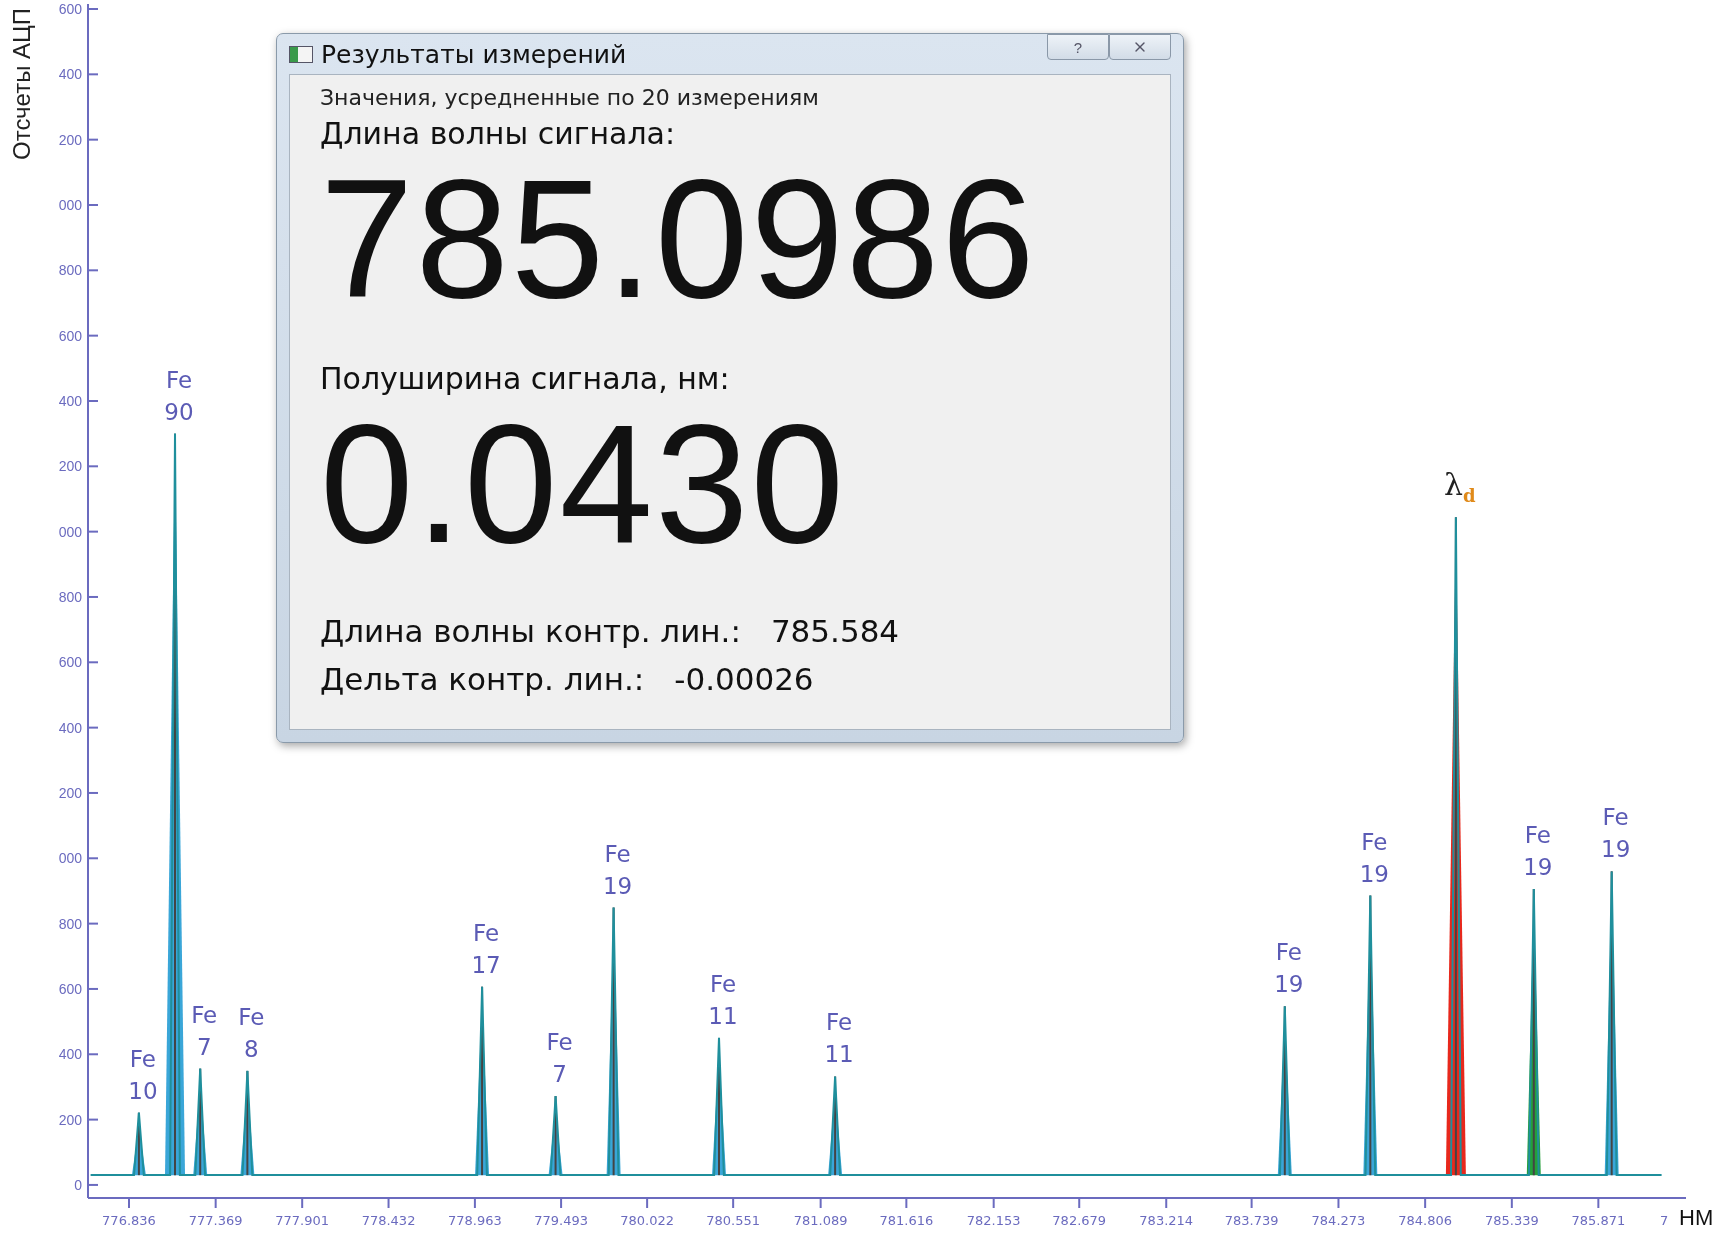 The width and height of the screenshot is (1719, 1240). I want to click on x-tick-label: 784.273, so click(1338, 1220).